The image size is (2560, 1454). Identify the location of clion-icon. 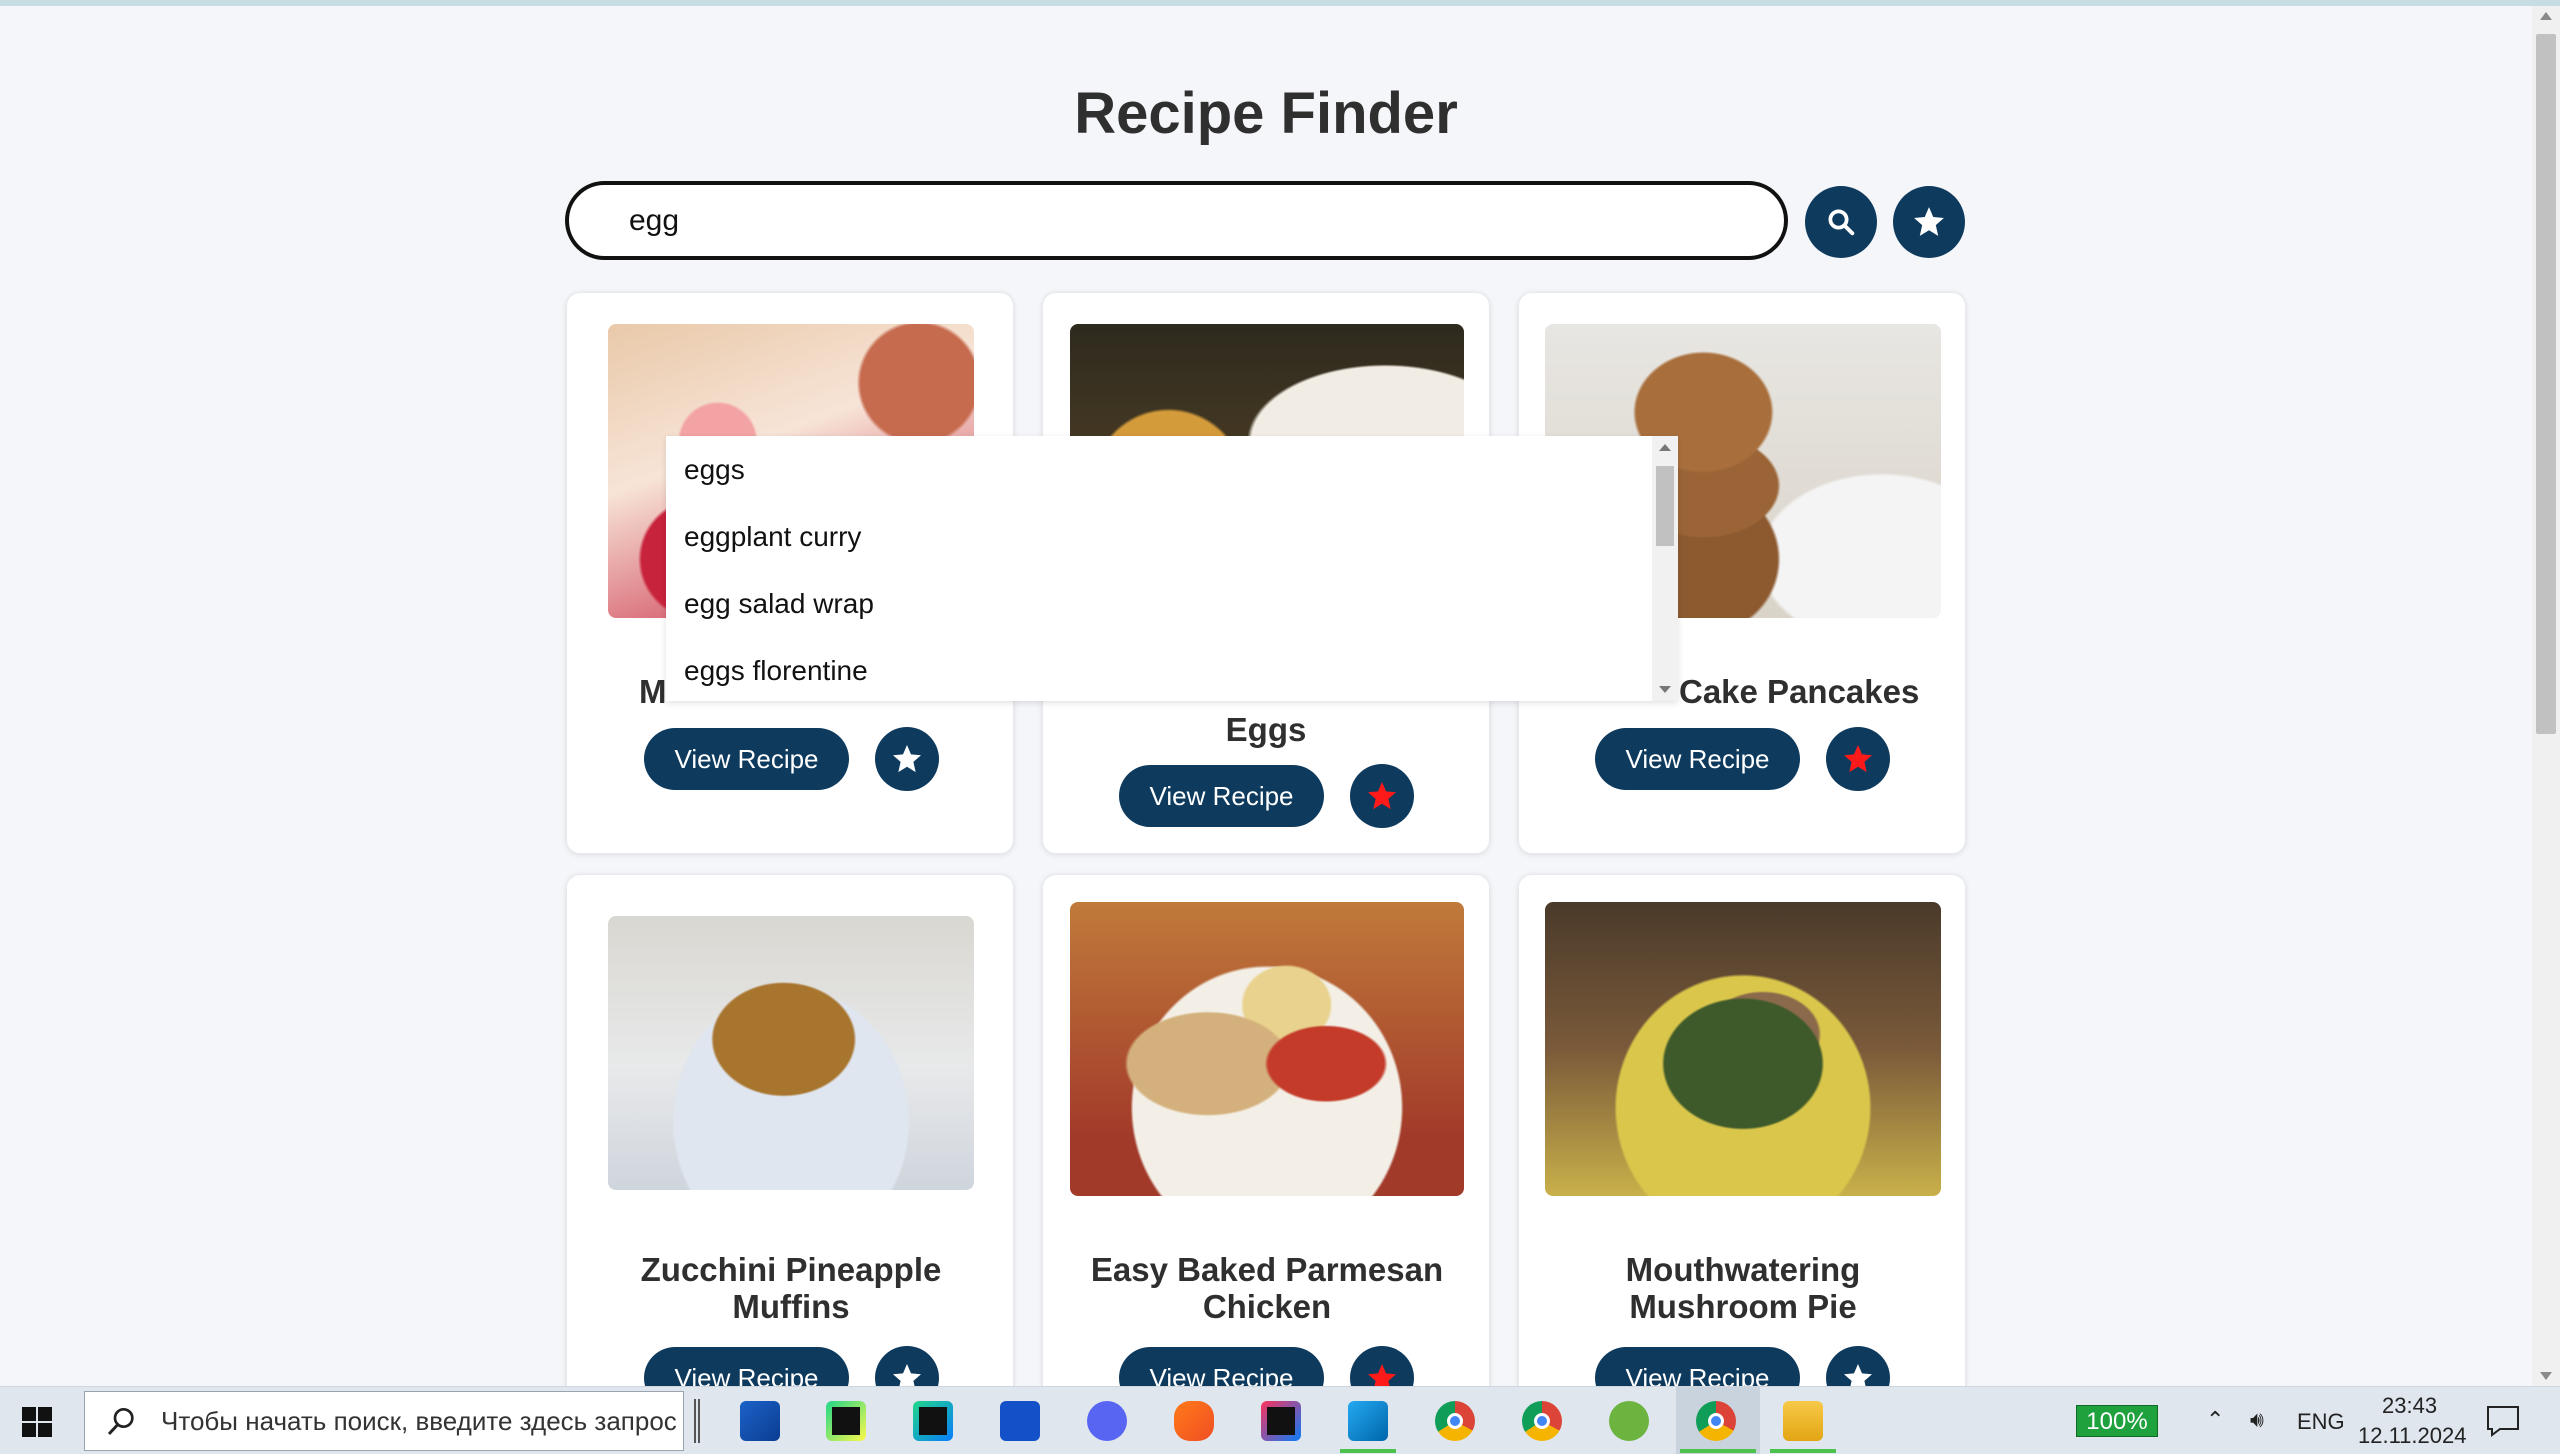
(933, 1421).